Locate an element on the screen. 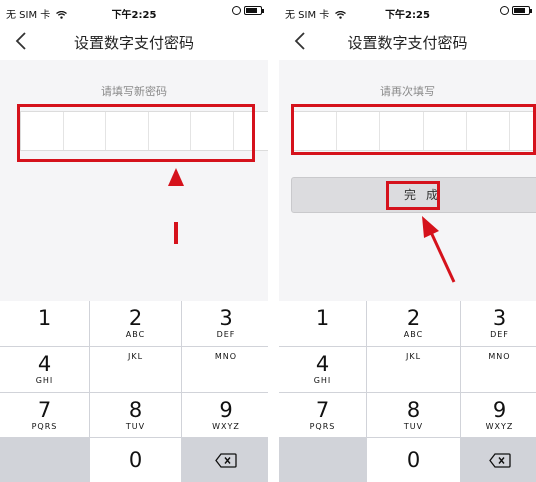 The image size is (536, 482). pin-input-confirm is located at coordinates (414, 131).